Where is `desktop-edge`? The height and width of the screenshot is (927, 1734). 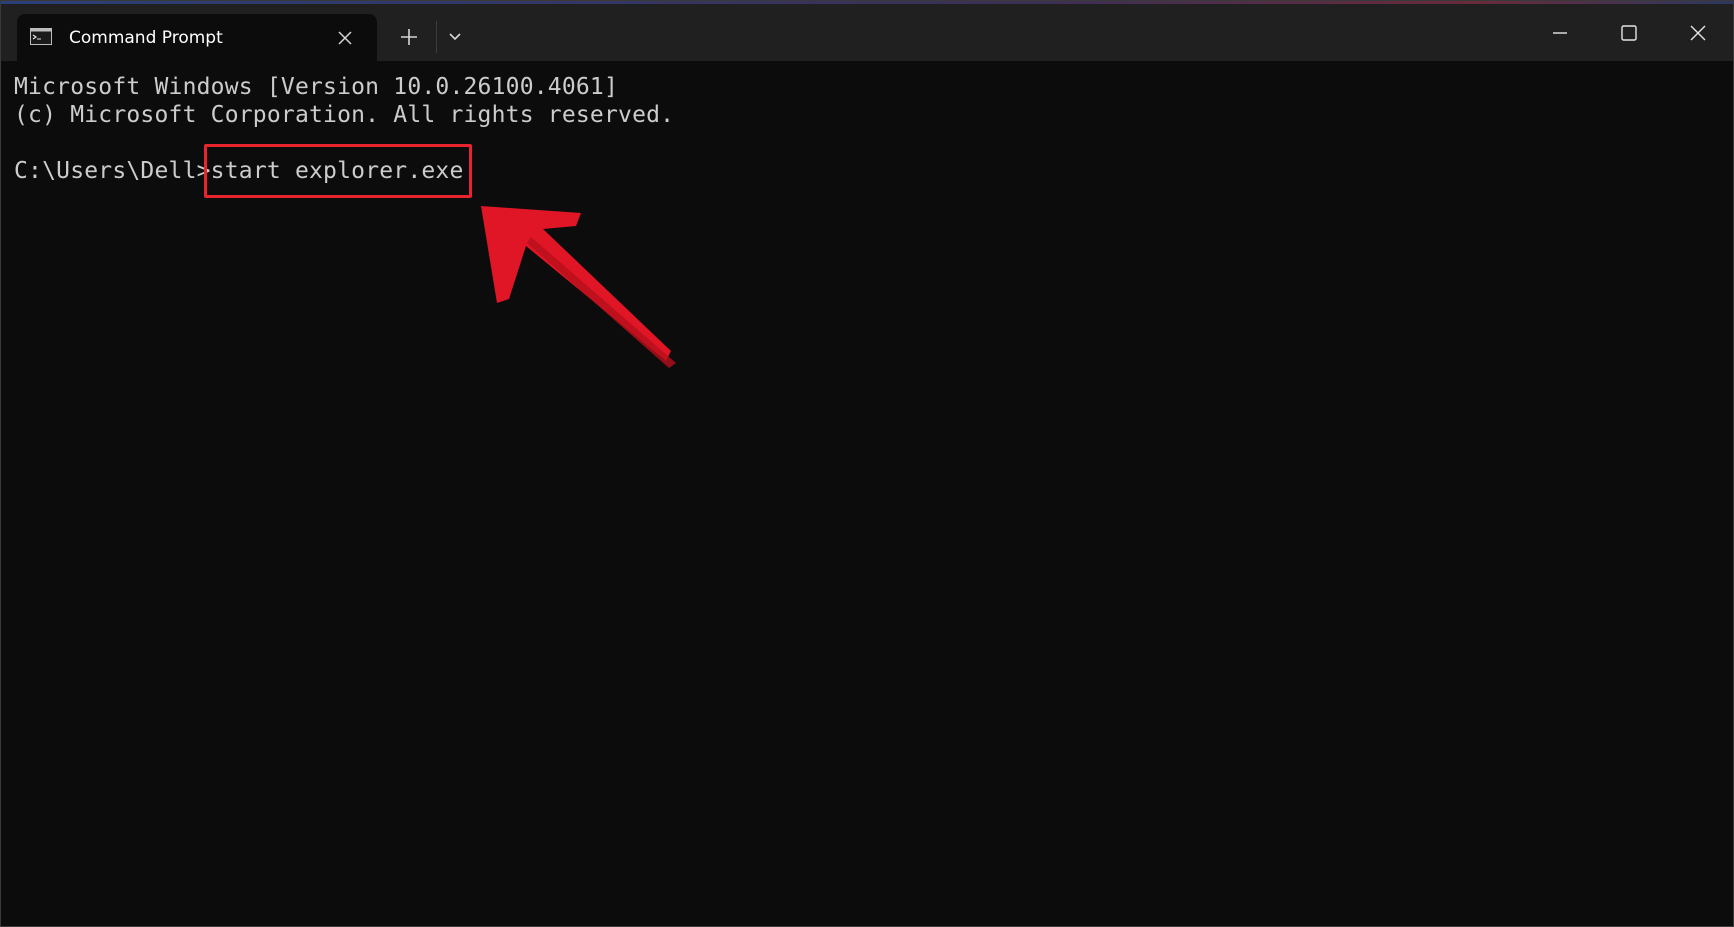
desktop-edge is located at coordinates (867, 2).